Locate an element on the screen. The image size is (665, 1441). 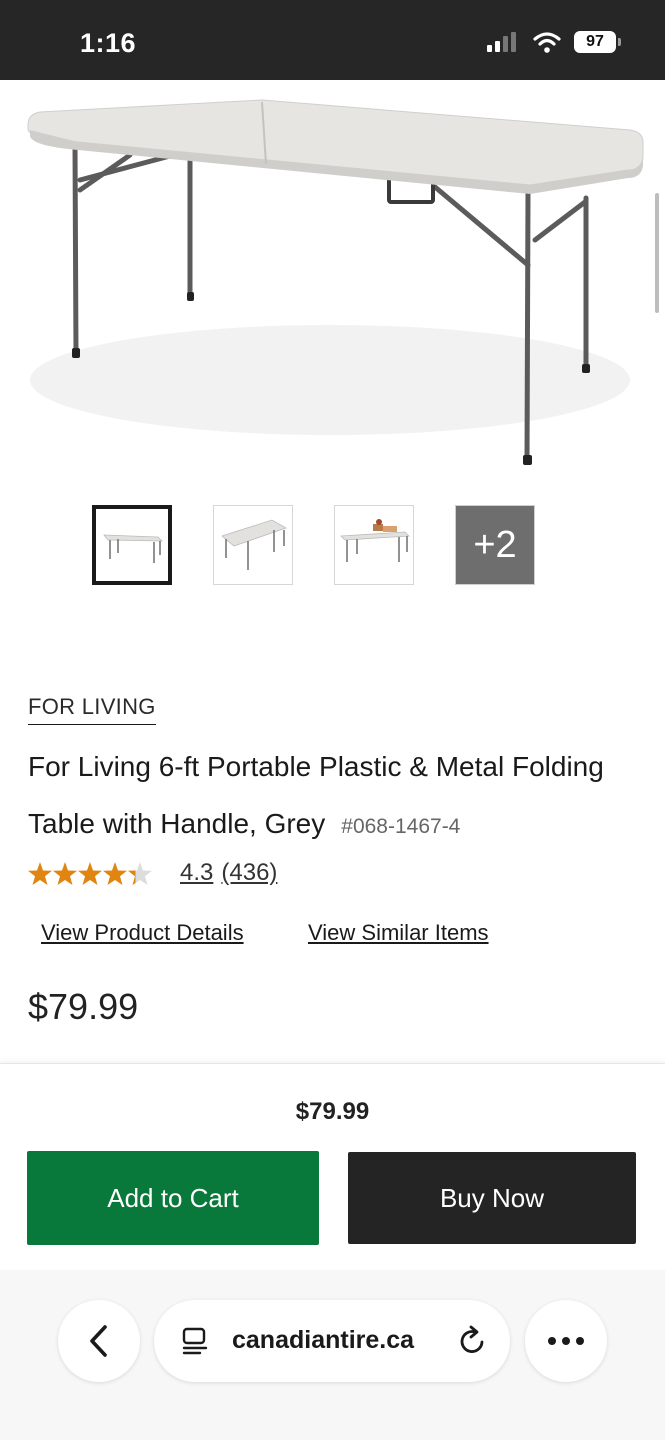
rating-row: 4.3 (436) is located at coordinates (152, 873).